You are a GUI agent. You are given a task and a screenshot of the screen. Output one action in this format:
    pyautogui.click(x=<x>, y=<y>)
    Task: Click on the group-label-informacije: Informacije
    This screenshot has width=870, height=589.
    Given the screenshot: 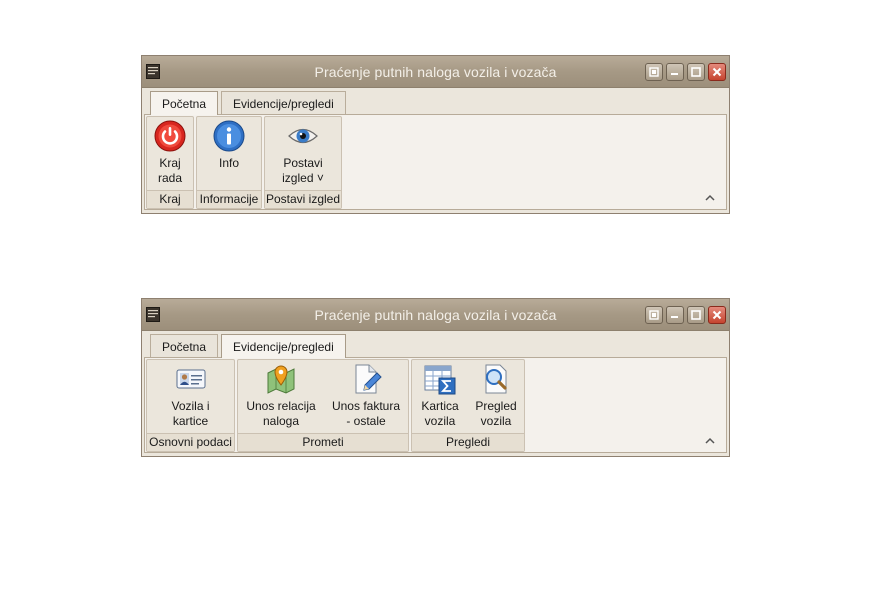 What is the action you would take?
    pyautogui.click(x=229, y=199)
    